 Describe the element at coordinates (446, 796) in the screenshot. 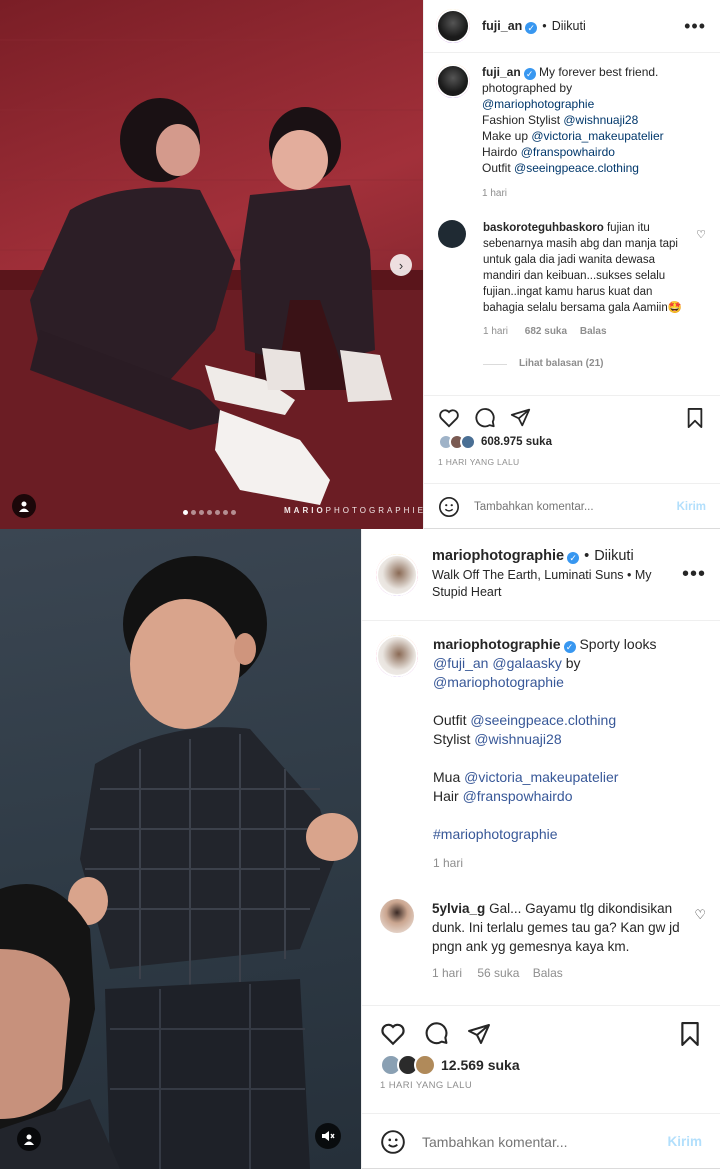

I see `caption-label: Hair` at that location.